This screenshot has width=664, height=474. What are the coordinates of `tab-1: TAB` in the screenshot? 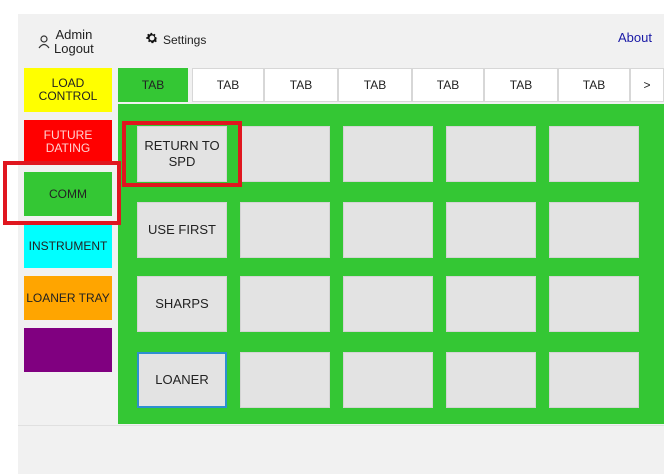 It's located at (153, 85).